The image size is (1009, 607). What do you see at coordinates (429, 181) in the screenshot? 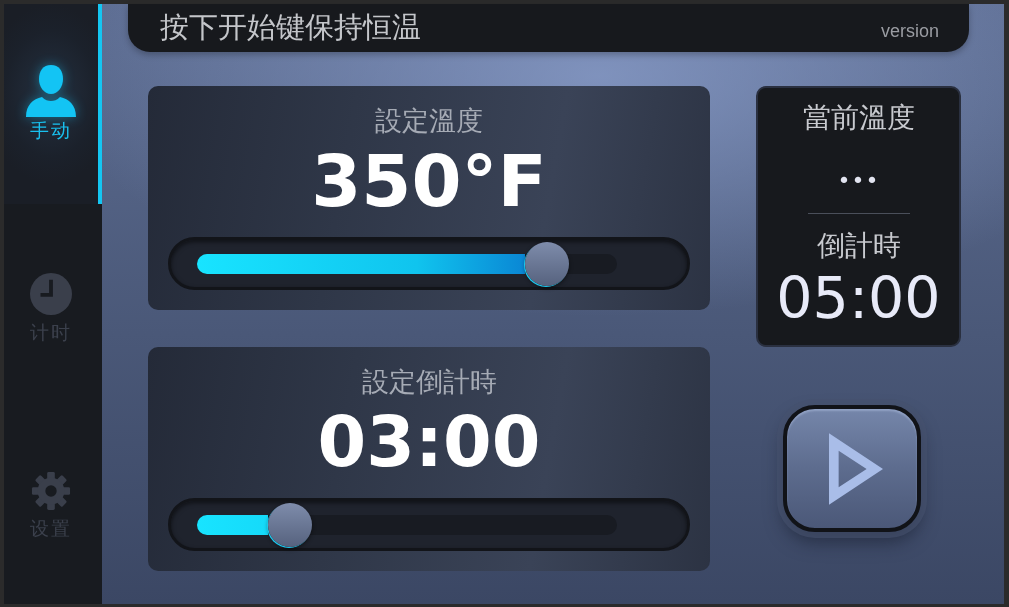
I see `setting-value: 350°F` at bounding box center [429, 181].